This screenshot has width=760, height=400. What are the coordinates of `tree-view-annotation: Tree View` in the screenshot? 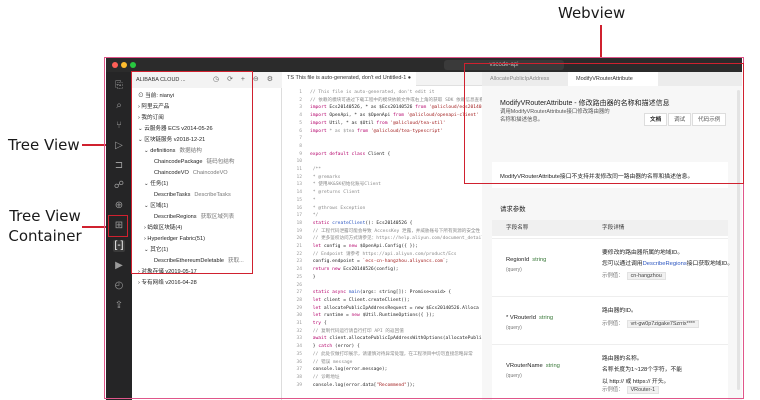 It's located at (44, 145).